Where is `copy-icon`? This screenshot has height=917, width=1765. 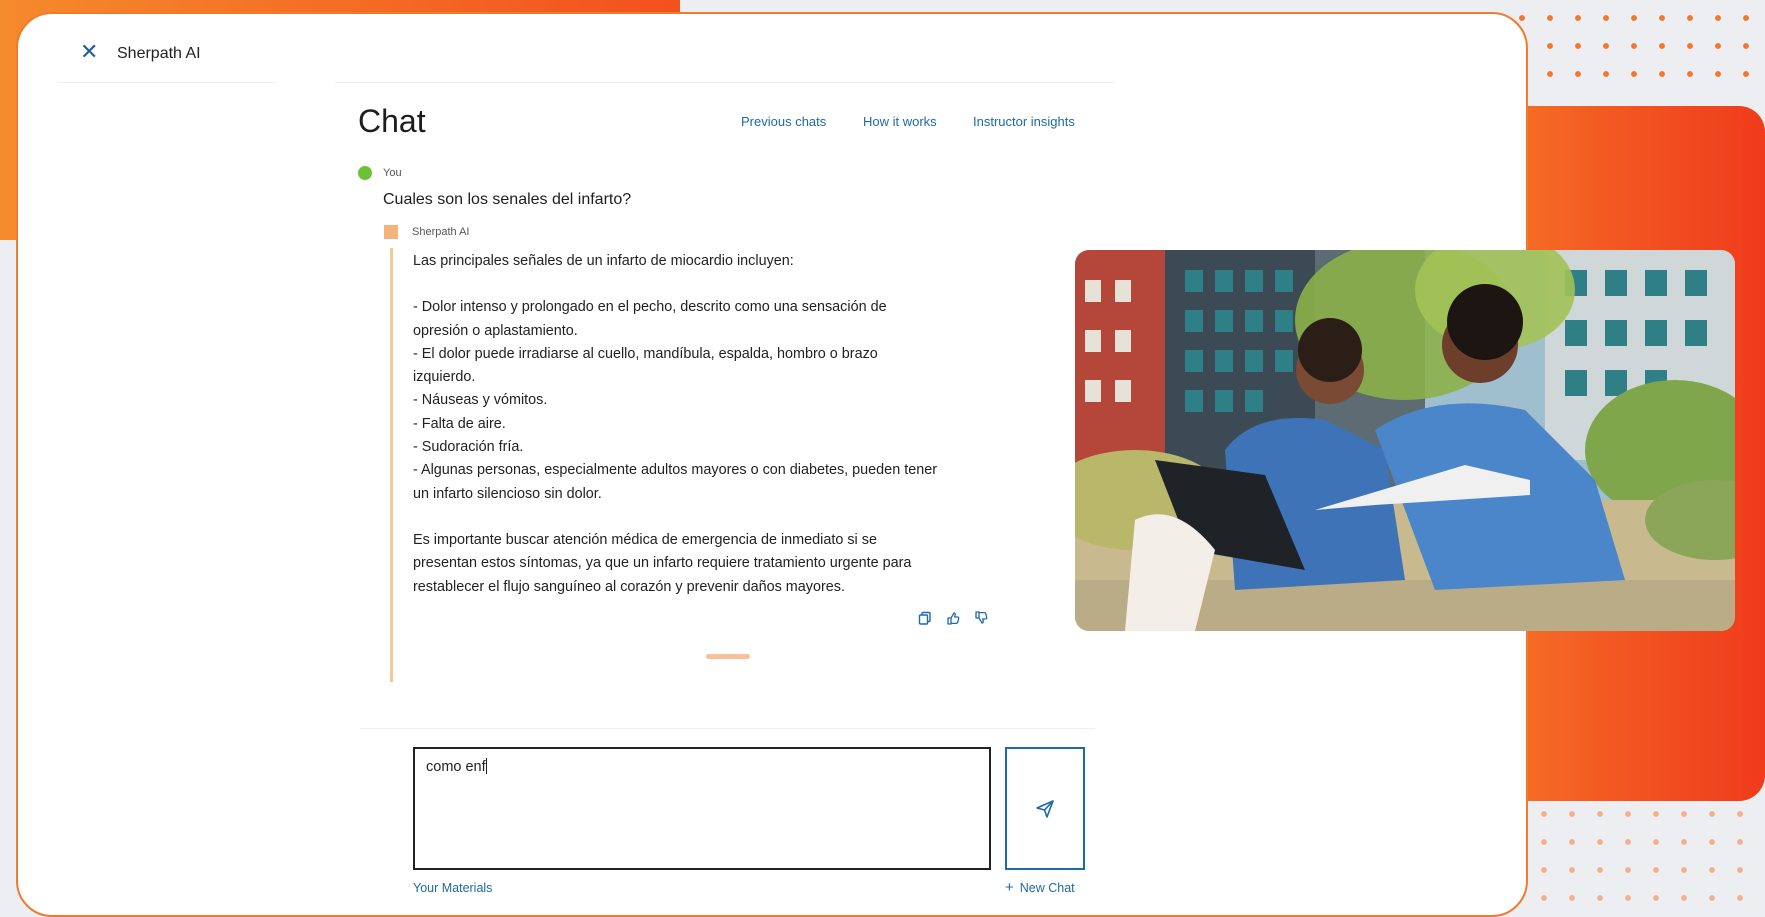 copy-icon is located at coordinates (925, 618).